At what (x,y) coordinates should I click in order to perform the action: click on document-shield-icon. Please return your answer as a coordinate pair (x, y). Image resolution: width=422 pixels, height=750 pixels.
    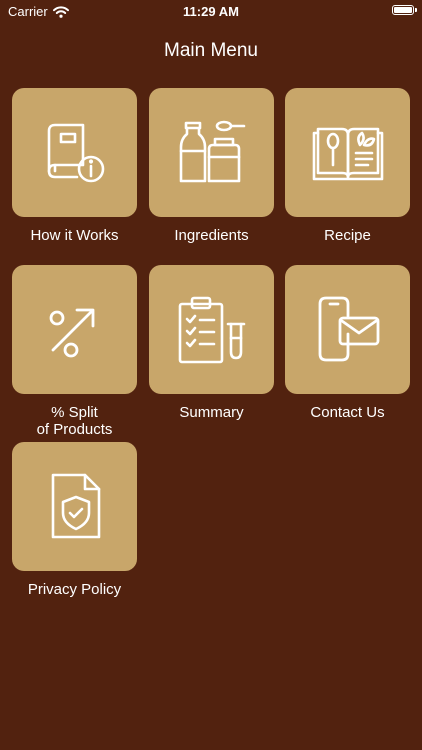
    Looking at the image, I should click on (75, 505).